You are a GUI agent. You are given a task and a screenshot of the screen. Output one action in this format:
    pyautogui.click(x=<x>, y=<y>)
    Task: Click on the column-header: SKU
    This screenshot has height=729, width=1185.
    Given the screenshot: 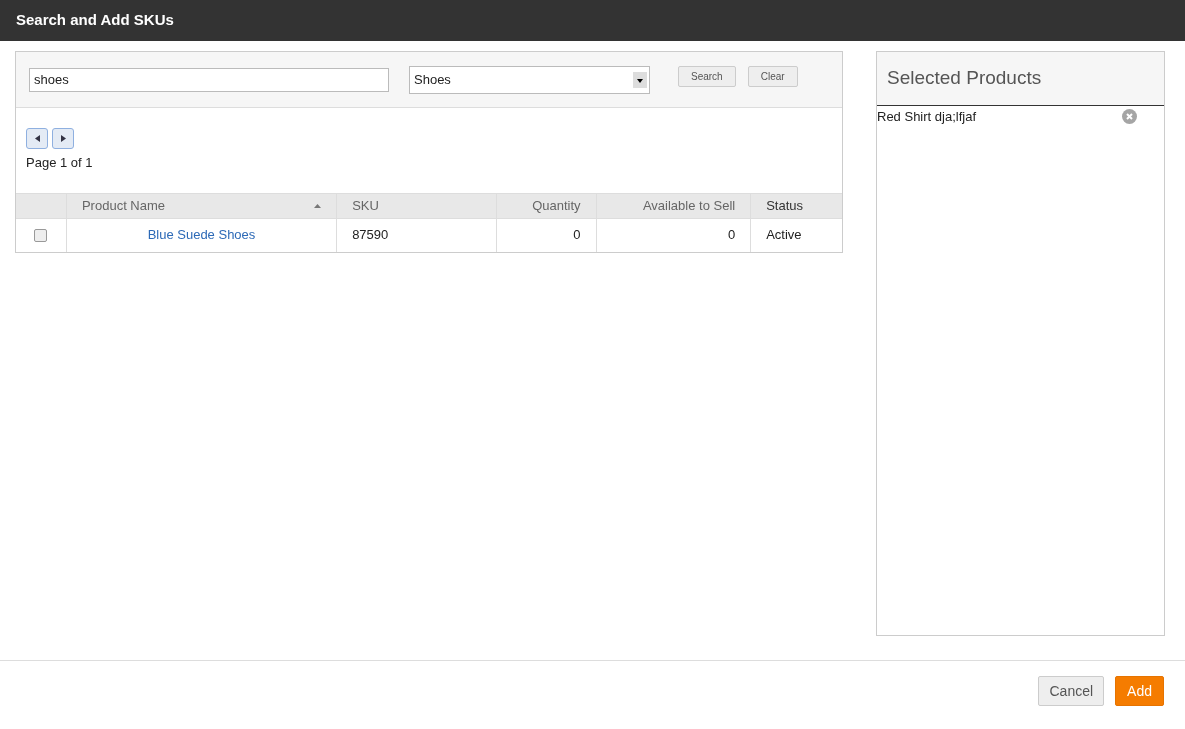 What is the action you would take?
    pyautogui.click(x=417, y=205)
    